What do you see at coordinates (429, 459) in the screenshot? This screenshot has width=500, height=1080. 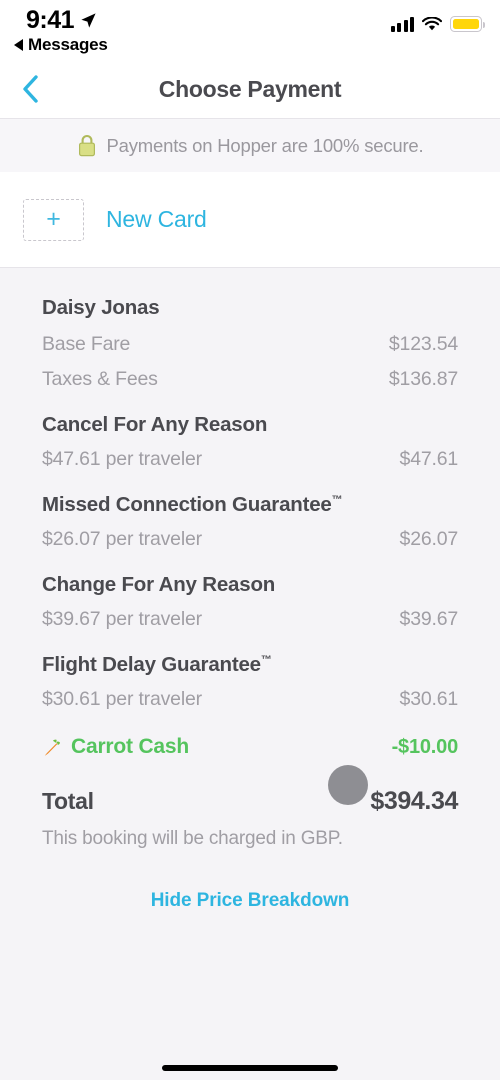 I see `line-item-value: $47.61` at bounding box center [429, 459].